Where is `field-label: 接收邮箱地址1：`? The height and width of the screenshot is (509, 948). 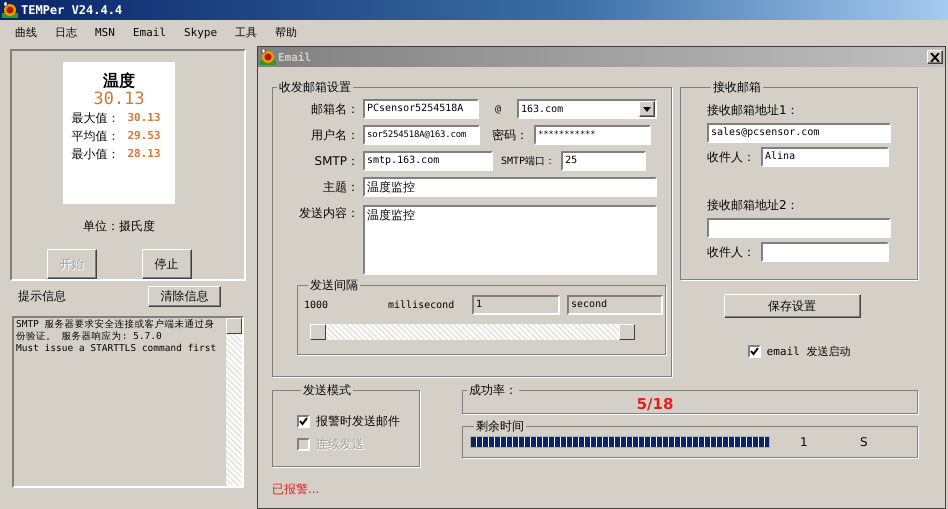
field-label: 接收邮箱地址1： is located at coordinates (753, 110).